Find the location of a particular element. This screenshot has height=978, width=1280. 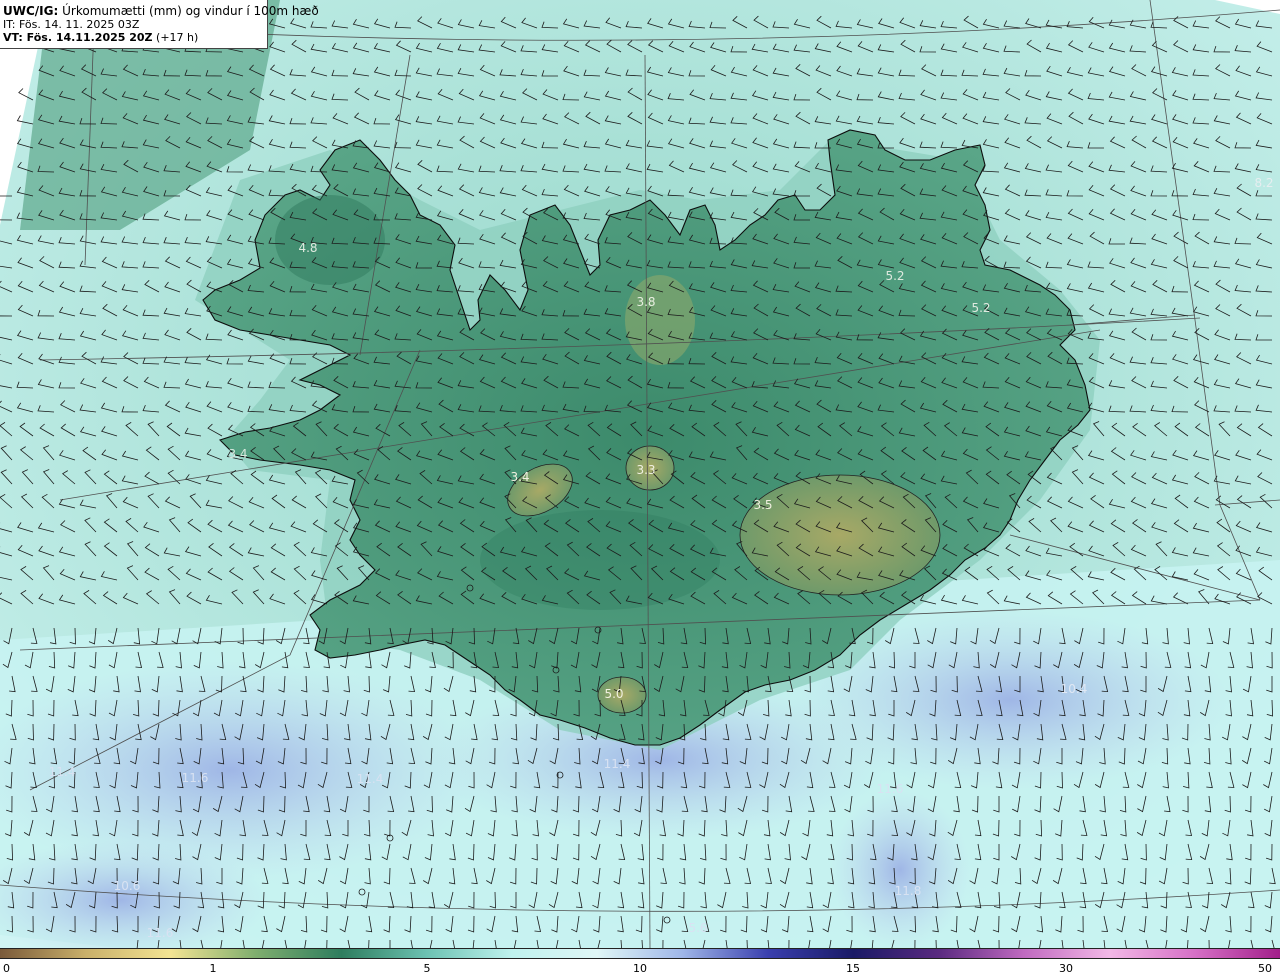

value-label: 3.3 is located at coordinates (645, 470).